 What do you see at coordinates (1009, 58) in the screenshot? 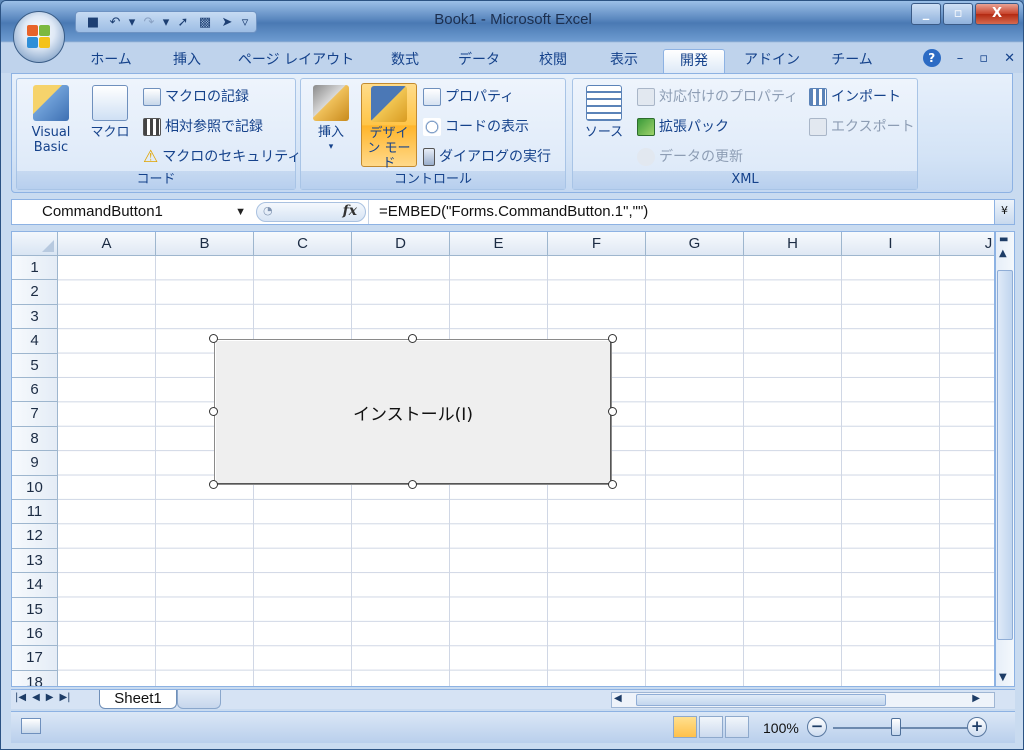
I see `ribbon-close-icon: ✕` at bounding box center [1009, 58].